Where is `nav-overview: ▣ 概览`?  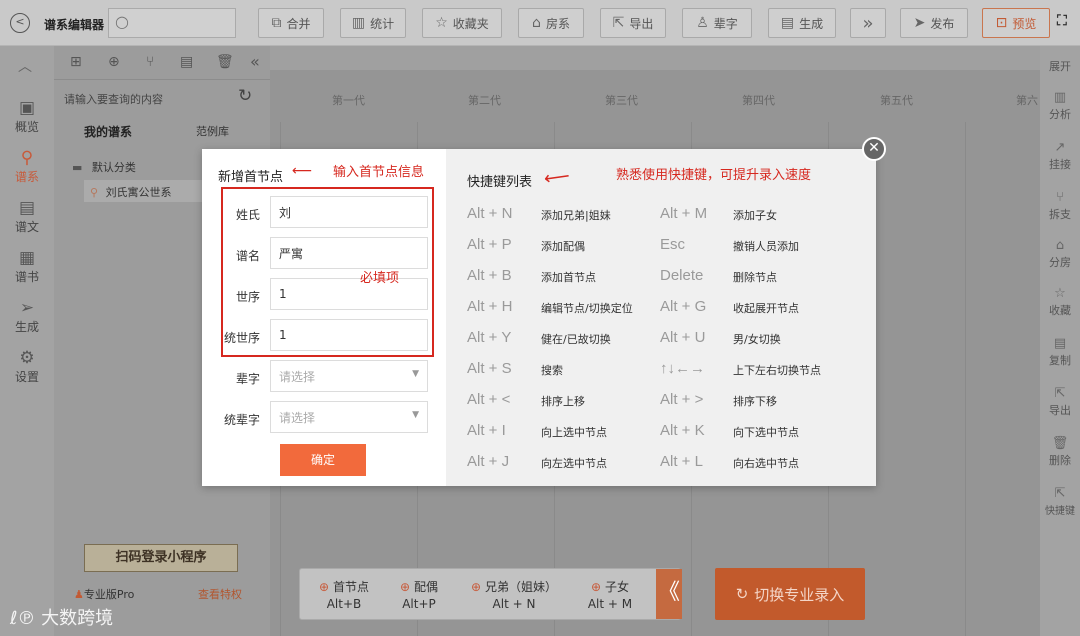
nav-overview: ▣ 概览 is located at coordinates (27, 116).